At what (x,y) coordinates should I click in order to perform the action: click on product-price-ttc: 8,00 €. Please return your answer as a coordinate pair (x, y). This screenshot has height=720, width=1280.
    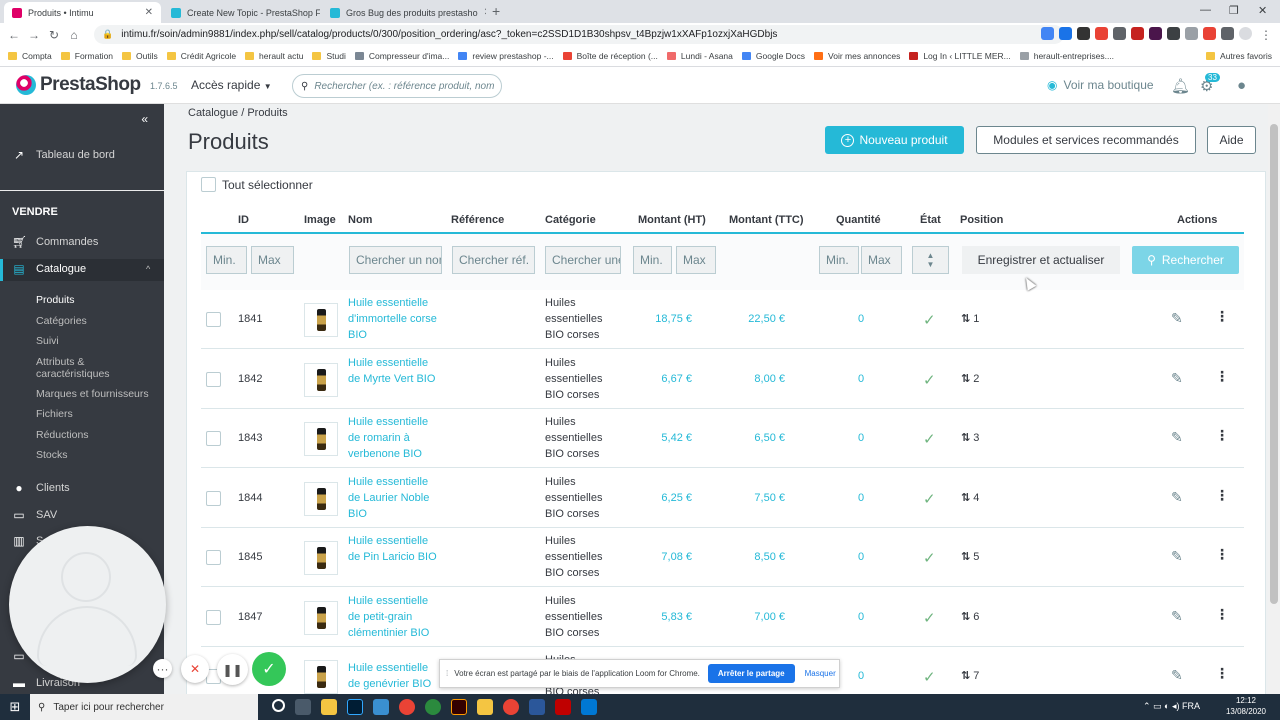
    Looking at the image, I should click on (753, 379).